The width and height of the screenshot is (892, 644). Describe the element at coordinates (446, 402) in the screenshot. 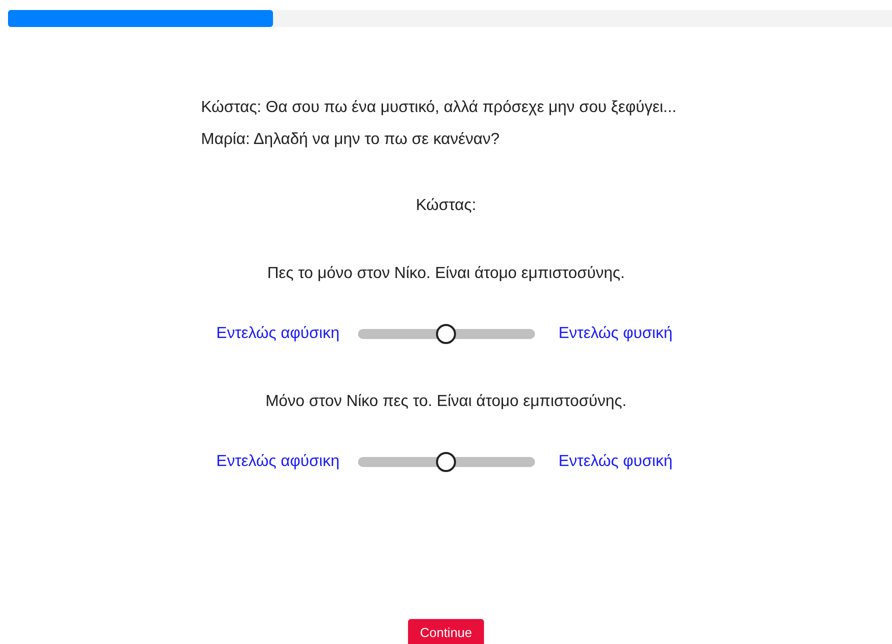

I see `sentence-text: Μόνο στον Νίκο πες το. Είναι άτομο εμπιστοσύνης.` at that location.